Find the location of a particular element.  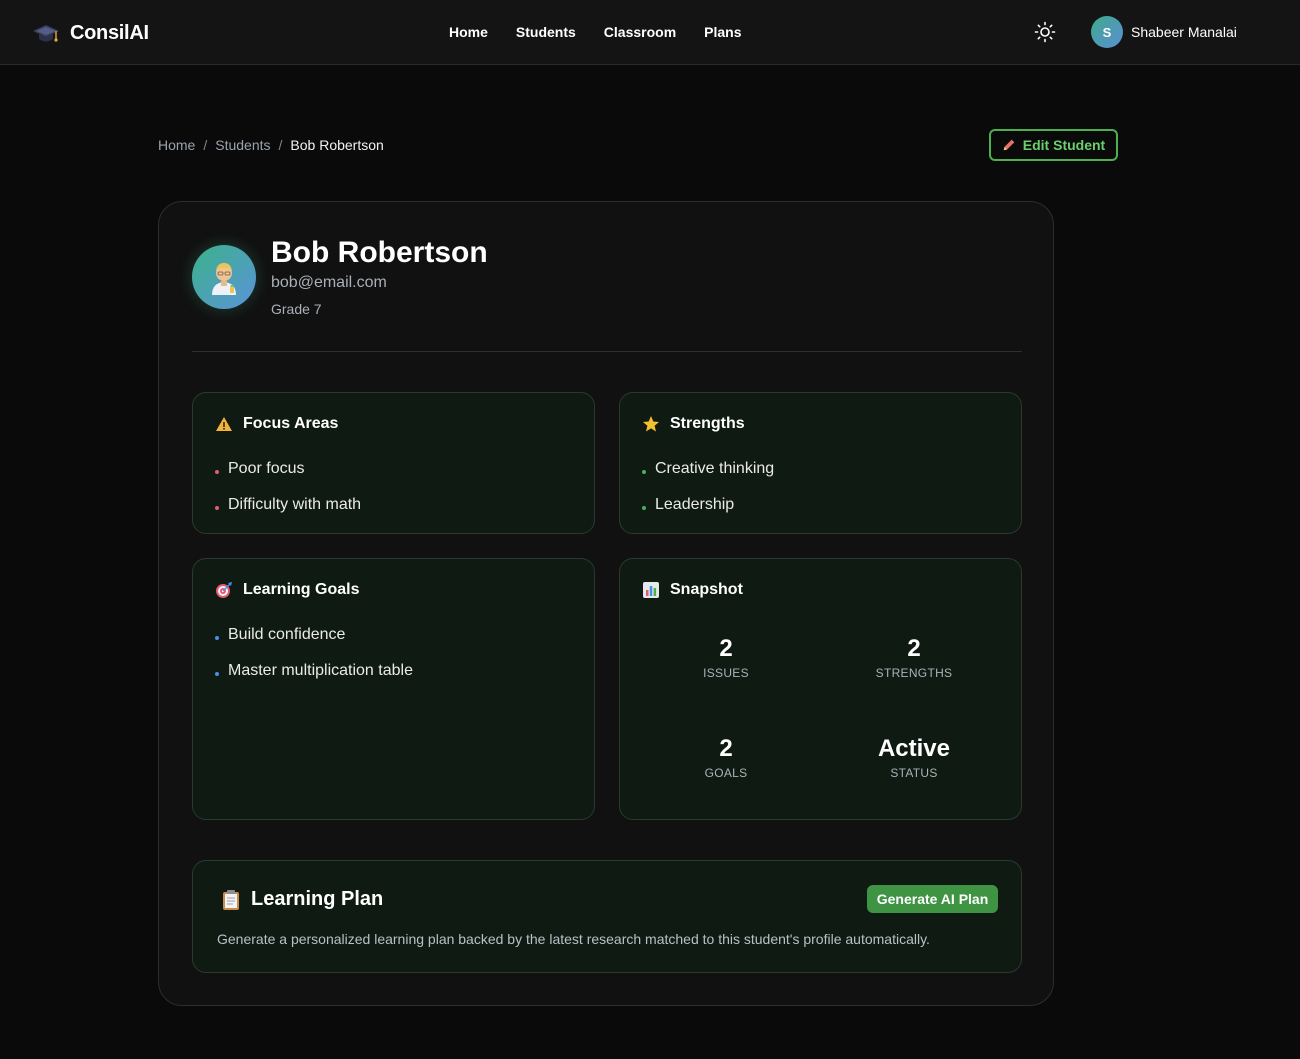

list-item: Creative thinking is located at coordinates (708, 469).